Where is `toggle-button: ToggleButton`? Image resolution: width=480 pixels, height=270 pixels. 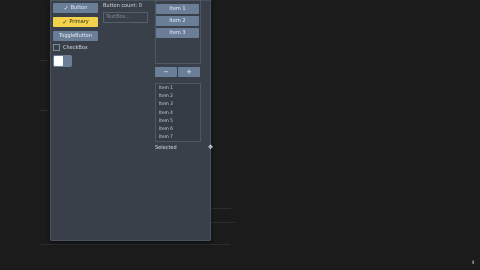 toggle-button: ToggleButton is located at coordinates (75, 36).